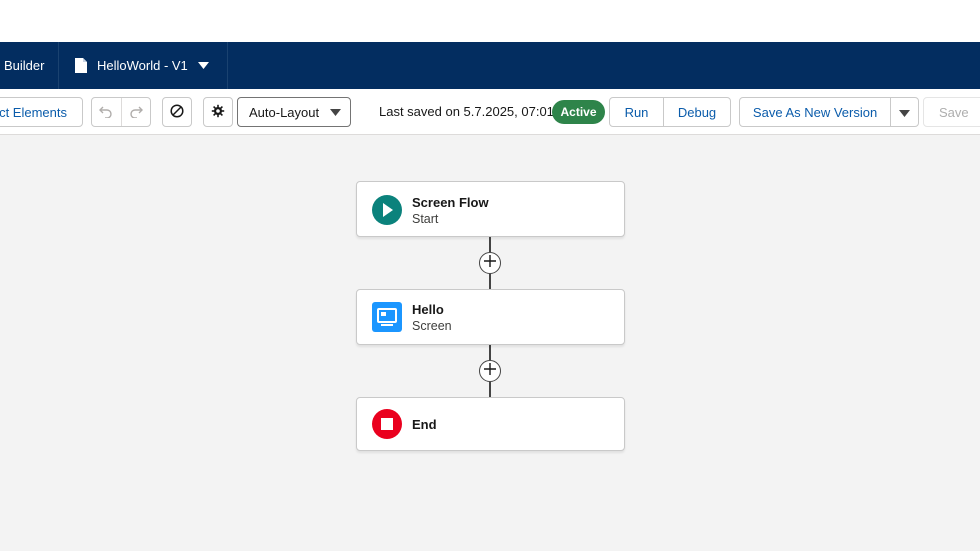  I want to click on status-badge: Active, so click(578, 112).